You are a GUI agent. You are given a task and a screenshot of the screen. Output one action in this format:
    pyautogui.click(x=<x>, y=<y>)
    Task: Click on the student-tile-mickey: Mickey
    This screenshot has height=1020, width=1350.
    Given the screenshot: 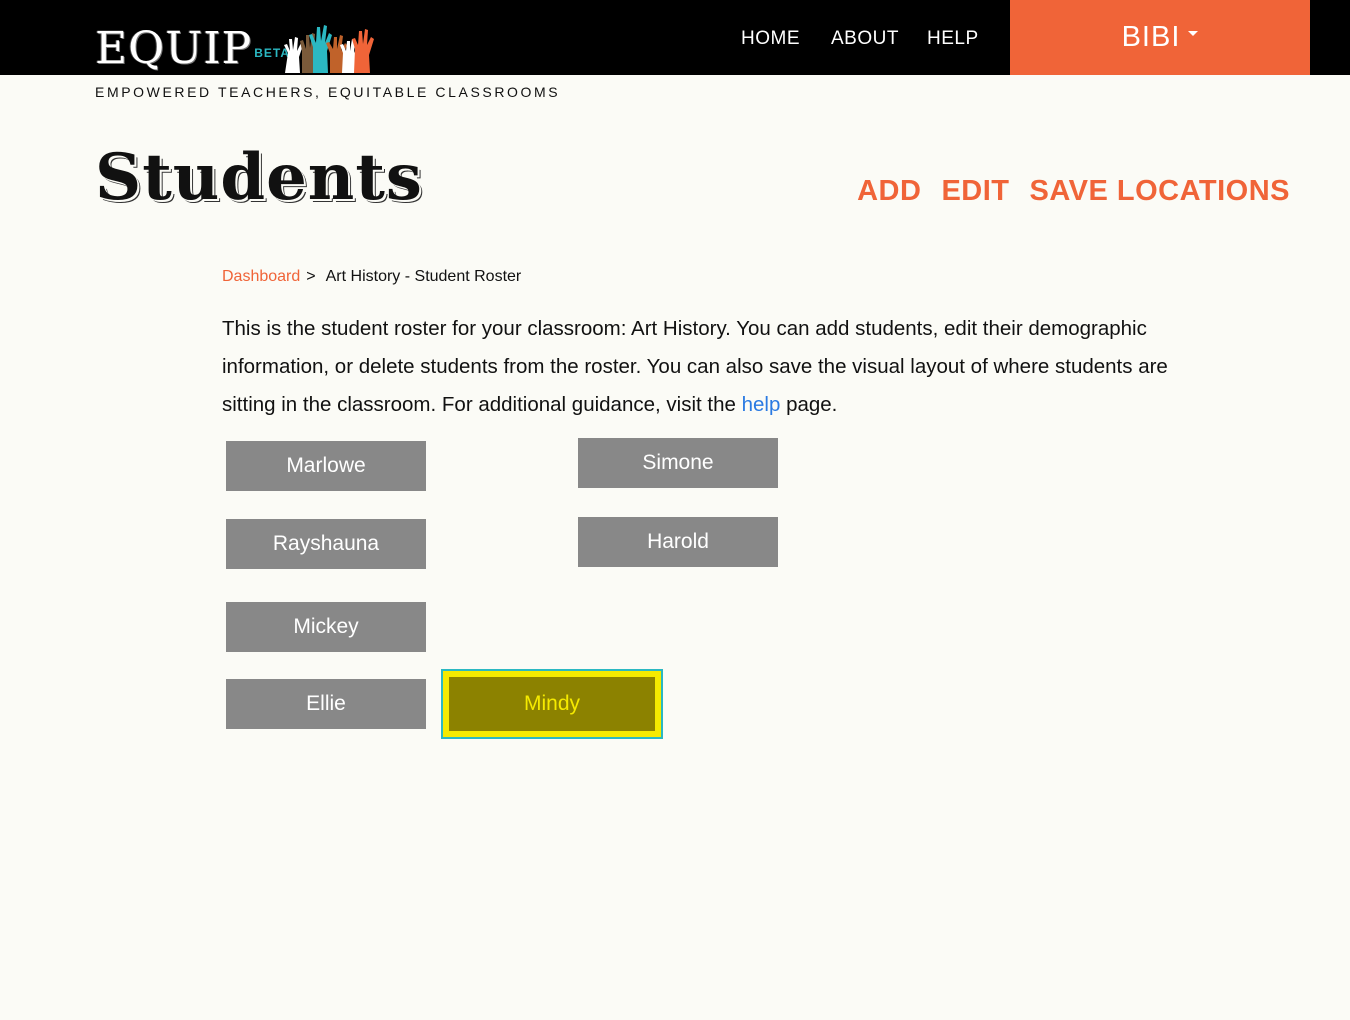 What is the action you would take?
    pyautogui.click(x=326, y=627)
    